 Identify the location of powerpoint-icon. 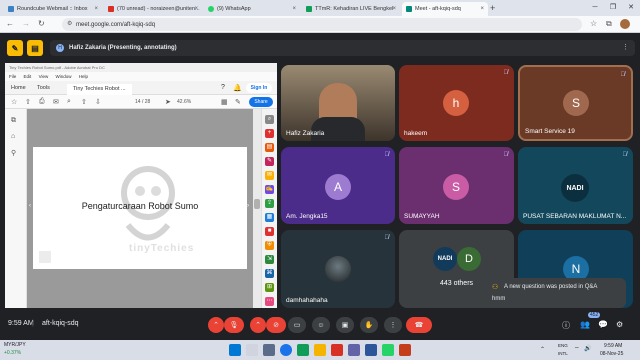
(405, 350).